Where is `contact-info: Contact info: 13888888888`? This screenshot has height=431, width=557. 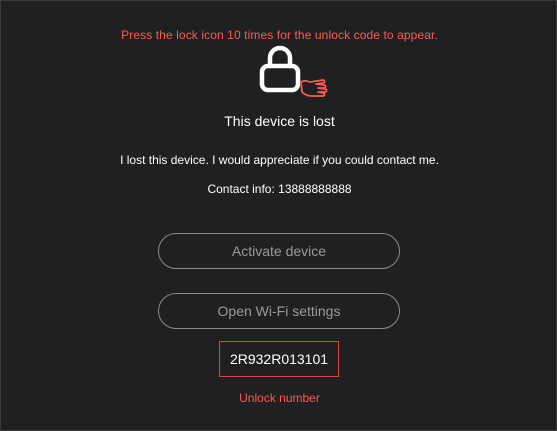 contact-info: Contact info: 13888888888 is located at coordinates (279, 189).